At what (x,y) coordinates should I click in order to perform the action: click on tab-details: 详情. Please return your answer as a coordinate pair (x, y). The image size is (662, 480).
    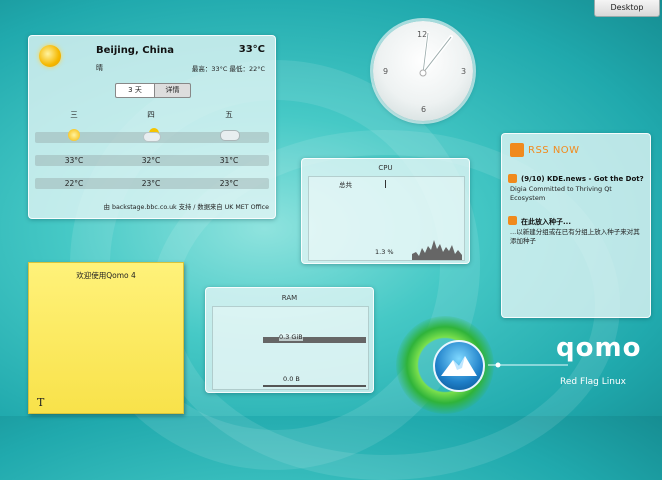
    Looking at the image, I should click on (172, 90).